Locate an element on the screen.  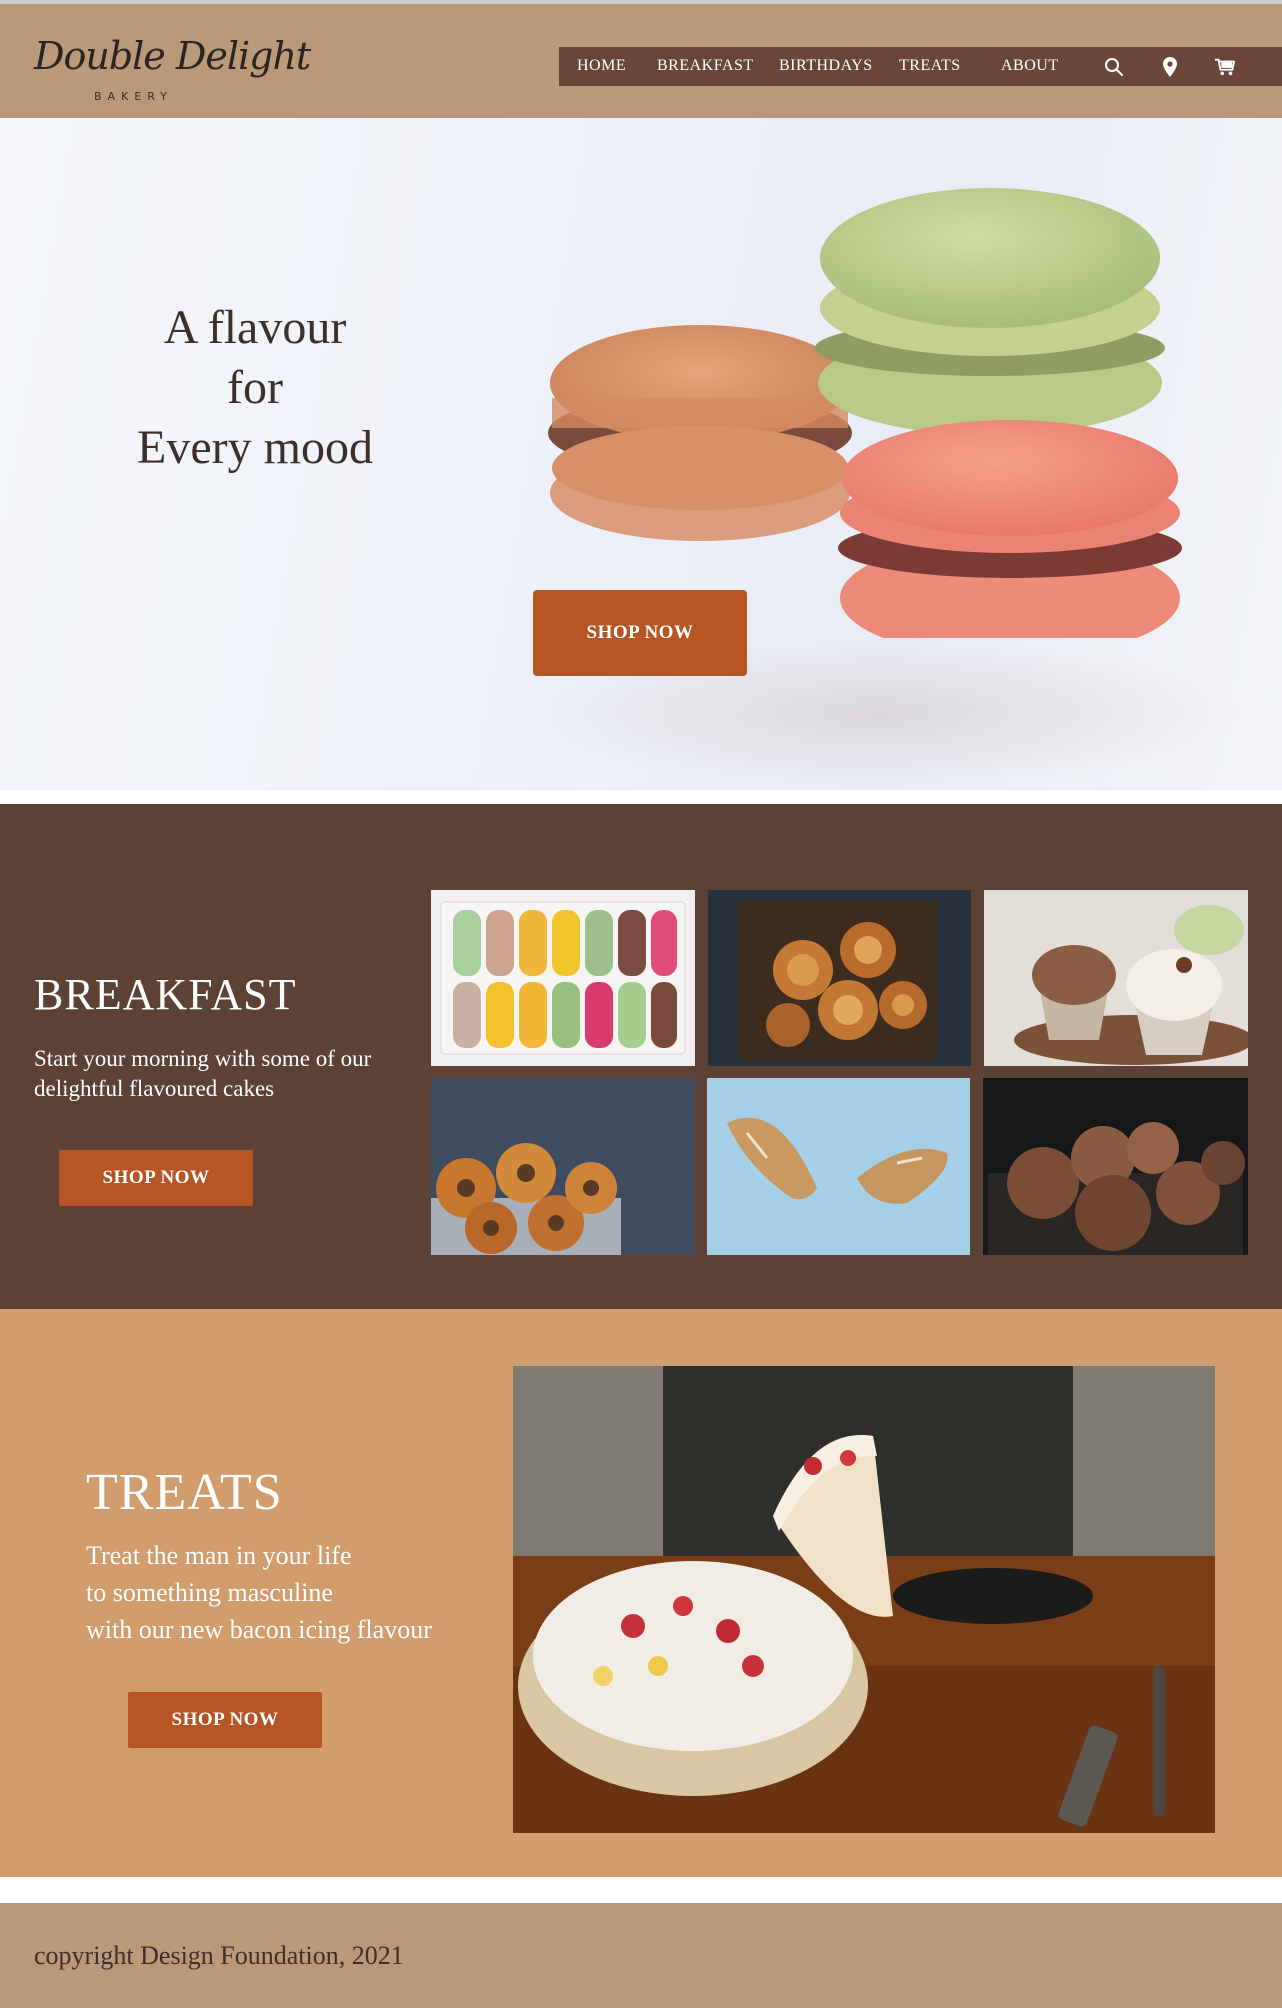
hero-heading-line2: for is located at coordinates (255, 387).